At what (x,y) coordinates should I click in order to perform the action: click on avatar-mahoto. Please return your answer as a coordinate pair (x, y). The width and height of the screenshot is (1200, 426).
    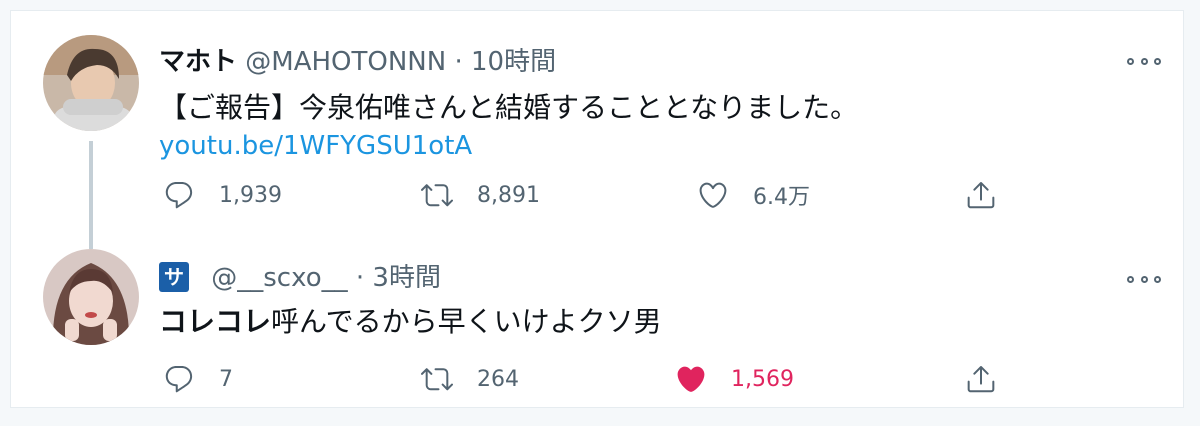
    Looking at the image, I should click on (91, 83).